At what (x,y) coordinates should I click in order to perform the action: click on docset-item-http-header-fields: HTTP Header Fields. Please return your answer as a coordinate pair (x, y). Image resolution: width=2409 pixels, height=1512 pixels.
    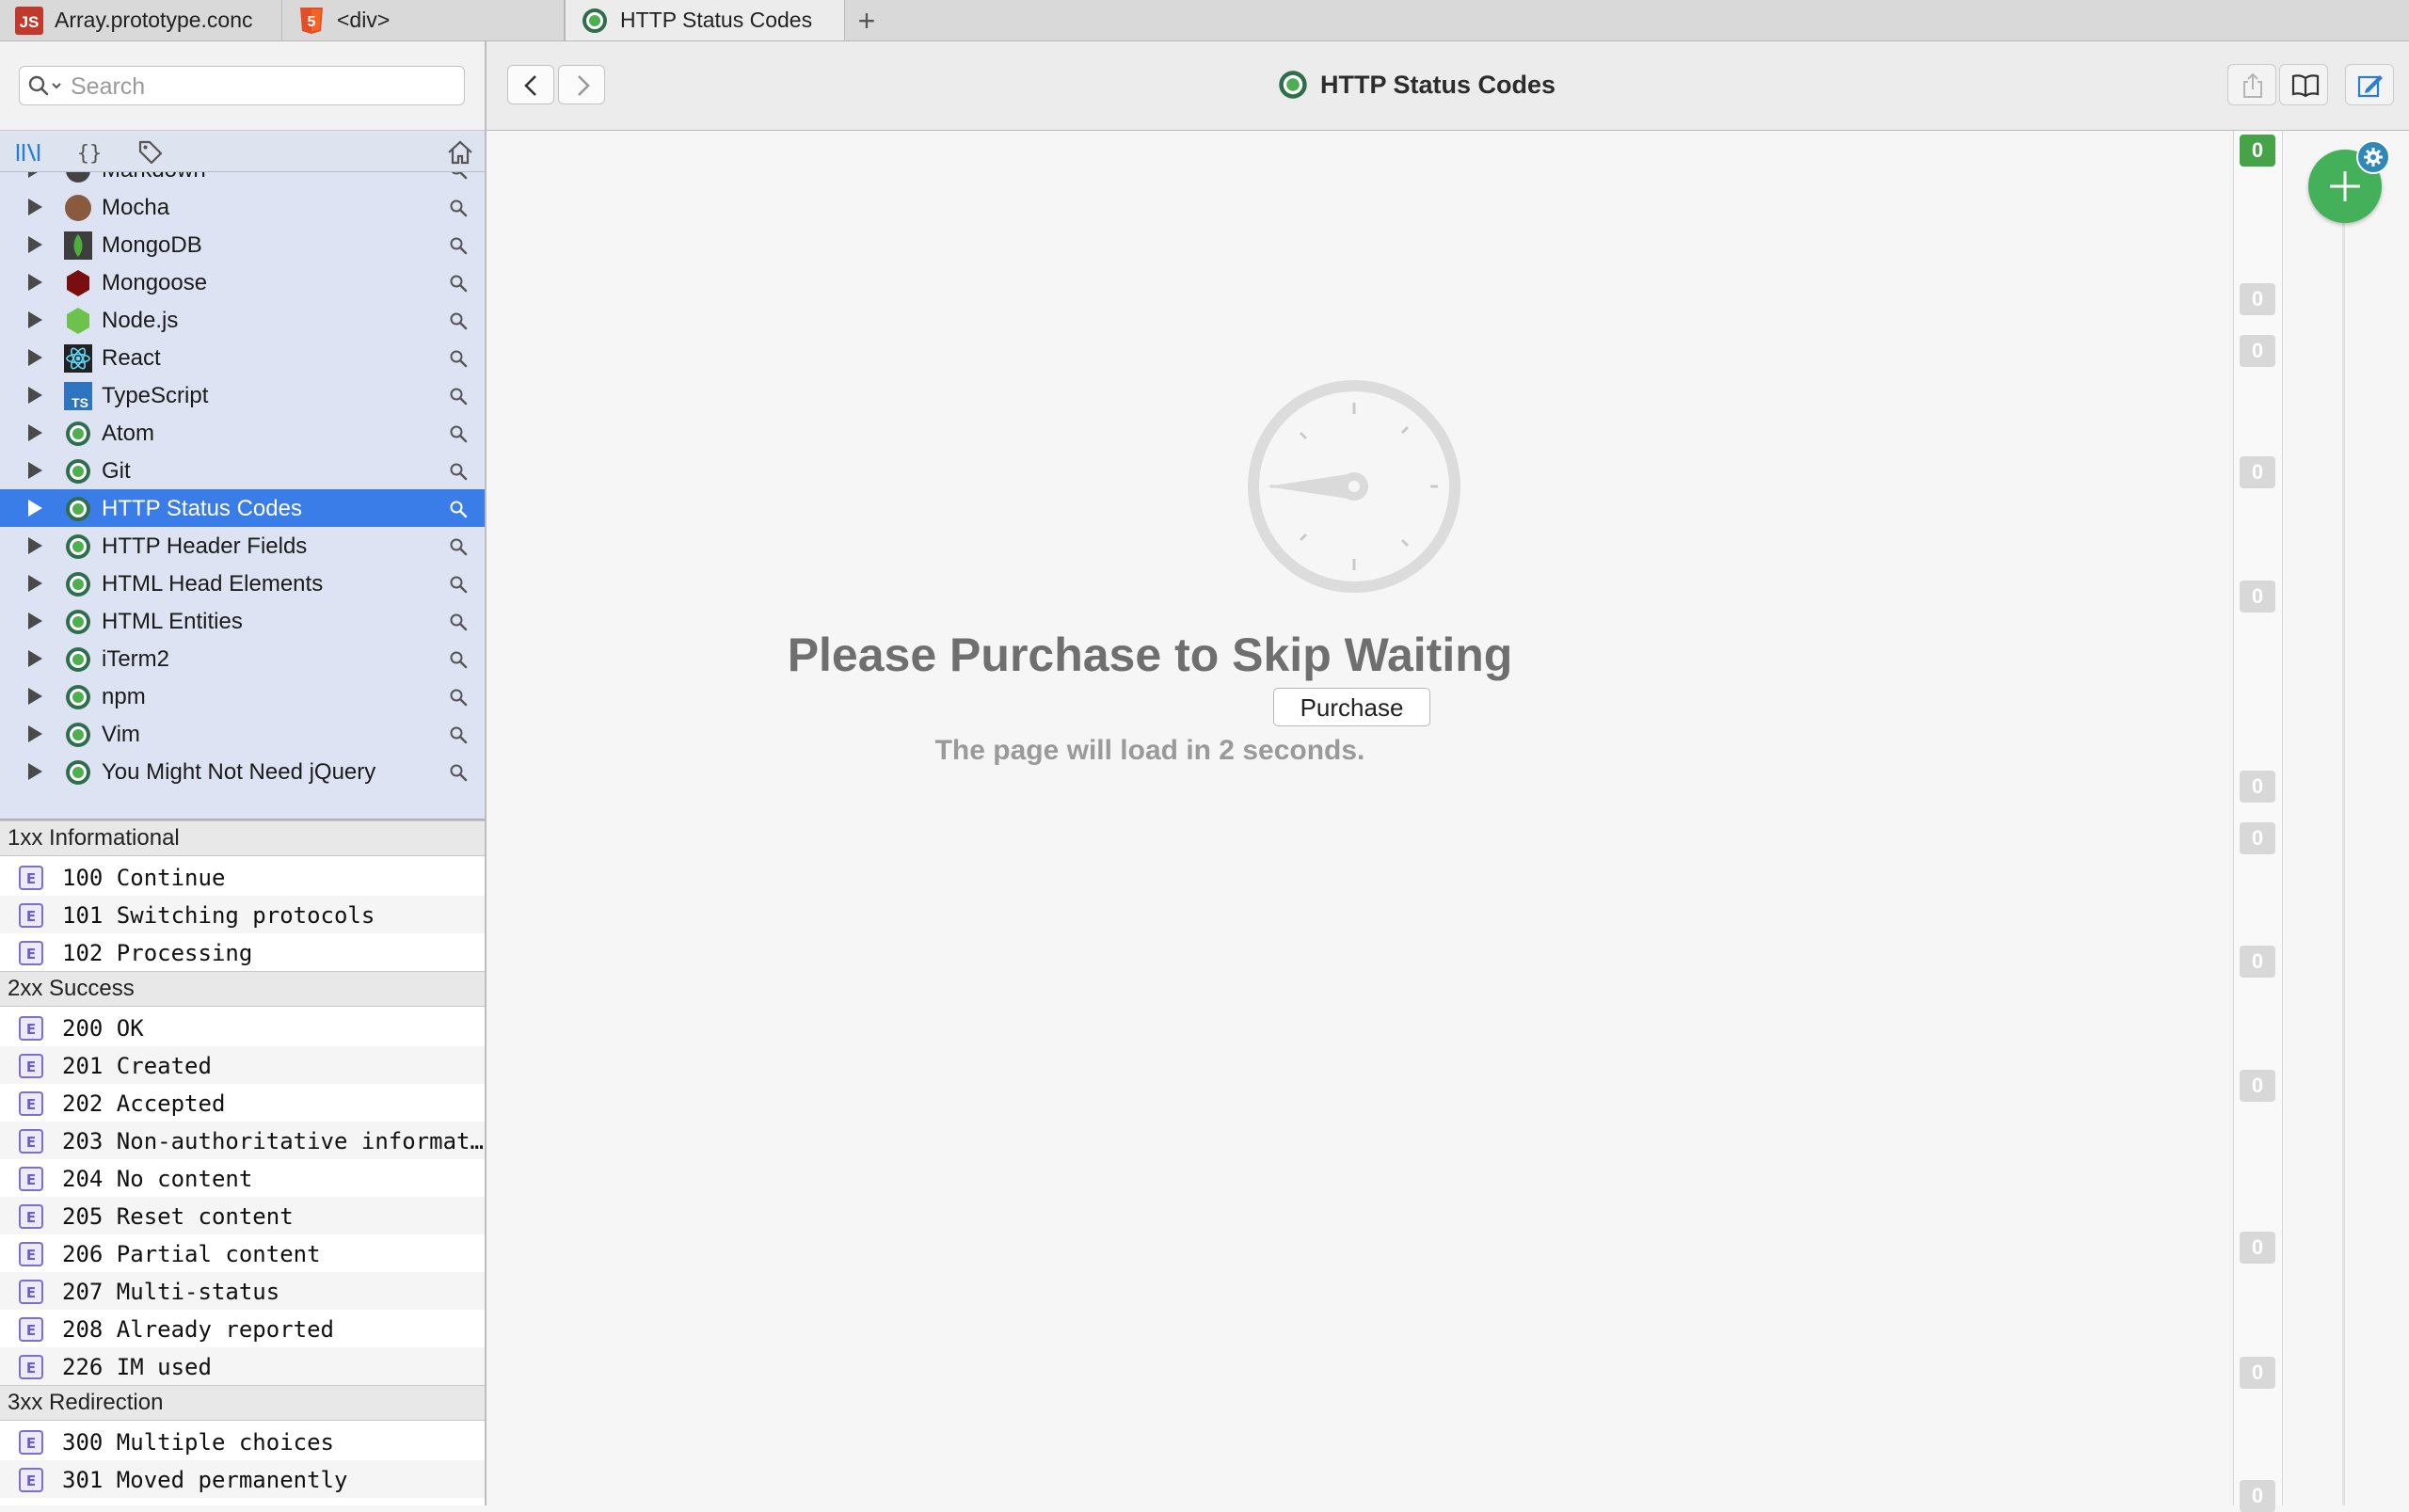
    Looking at the image, I should click on (243, 546).